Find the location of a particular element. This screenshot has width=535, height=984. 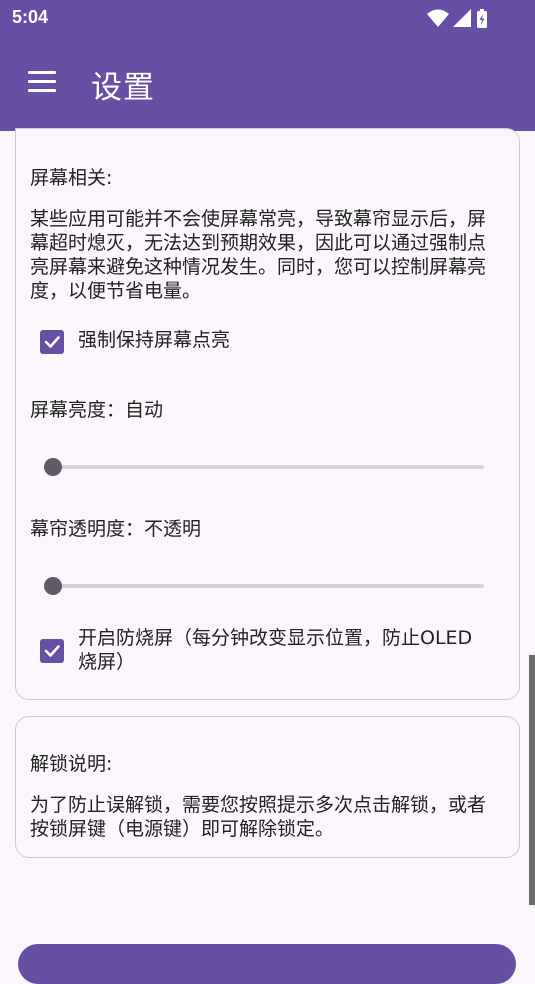

signal-icon is located at coordinates (462, 18).